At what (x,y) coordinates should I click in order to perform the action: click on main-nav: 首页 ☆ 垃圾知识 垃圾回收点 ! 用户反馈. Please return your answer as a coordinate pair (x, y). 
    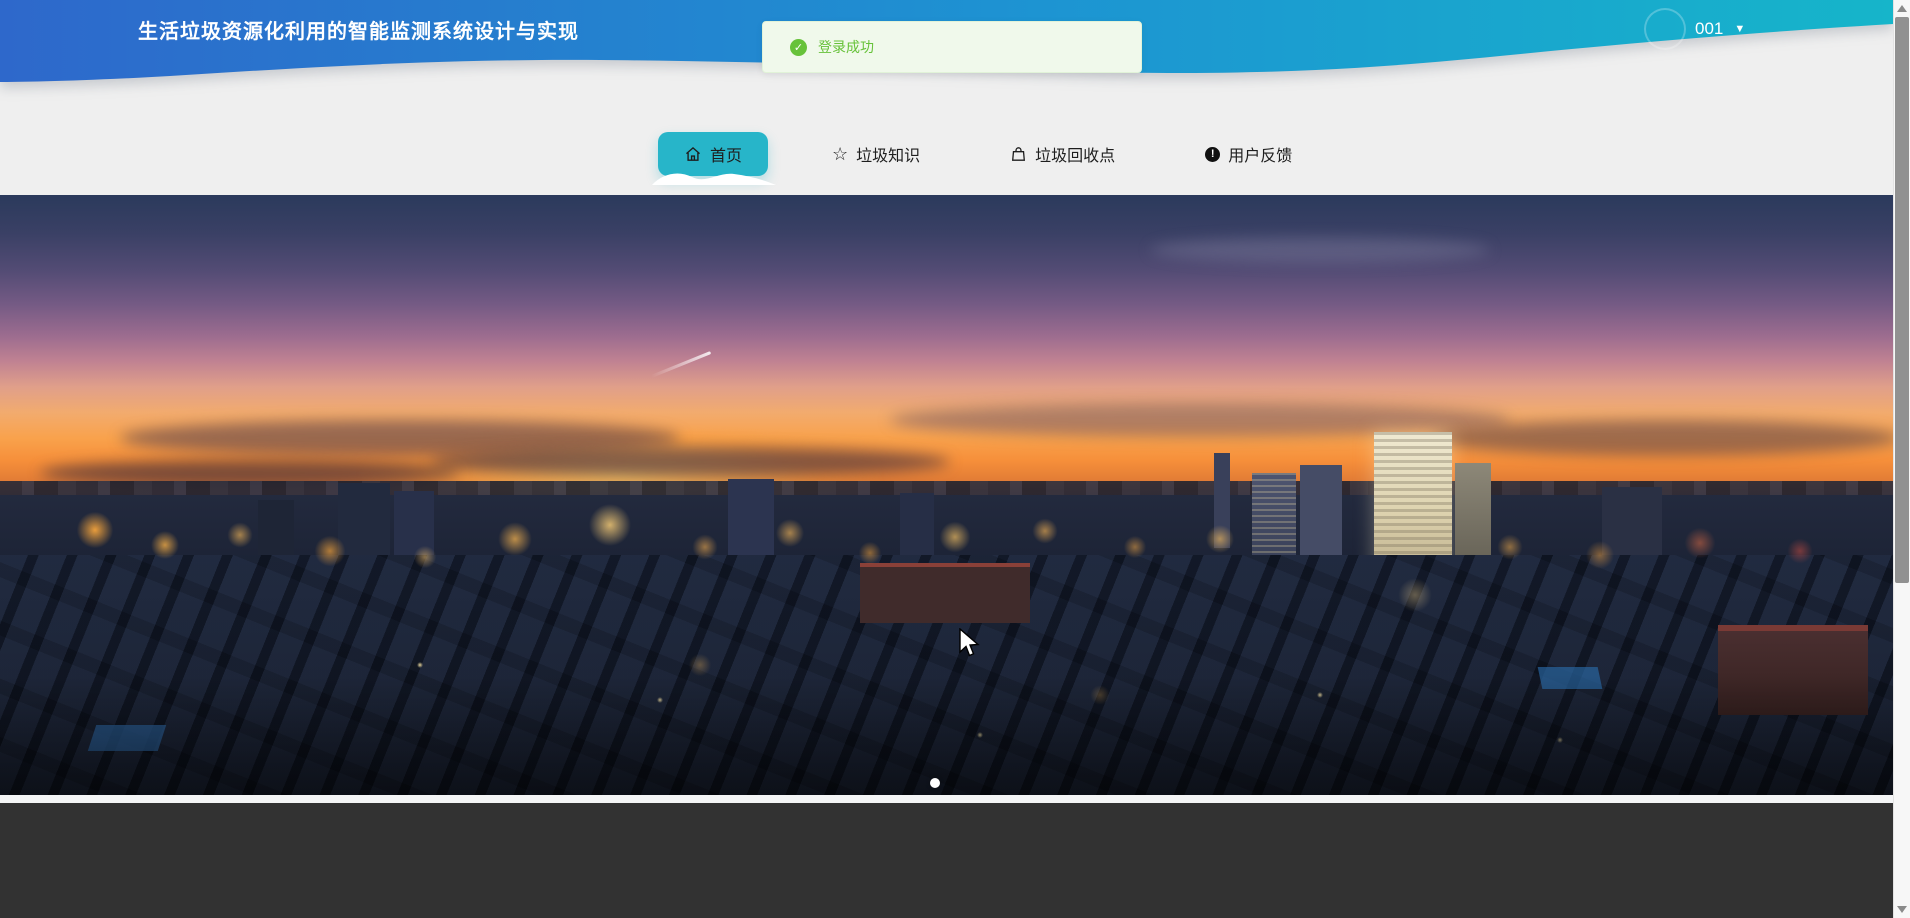
    Looking at the image, I should click on (985, 158).